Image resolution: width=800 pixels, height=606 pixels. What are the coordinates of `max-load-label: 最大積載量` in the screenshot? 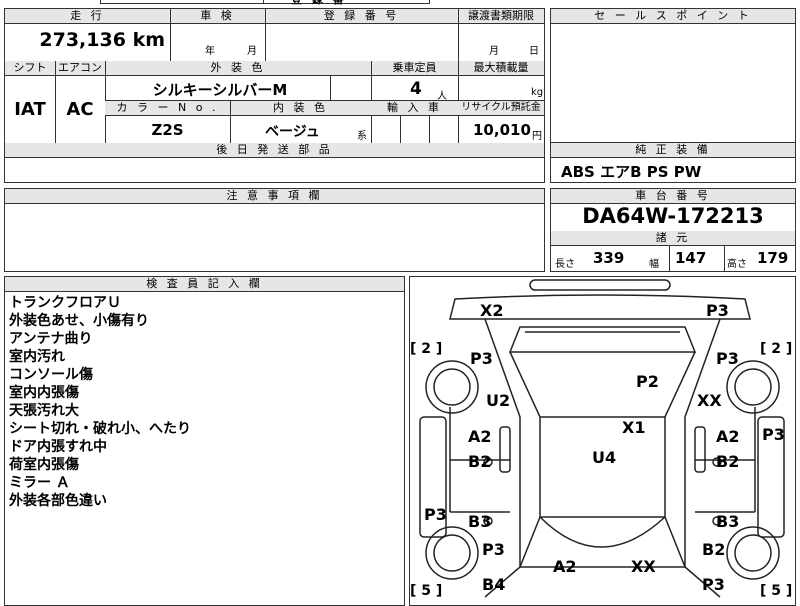 It's located at (501, 68).